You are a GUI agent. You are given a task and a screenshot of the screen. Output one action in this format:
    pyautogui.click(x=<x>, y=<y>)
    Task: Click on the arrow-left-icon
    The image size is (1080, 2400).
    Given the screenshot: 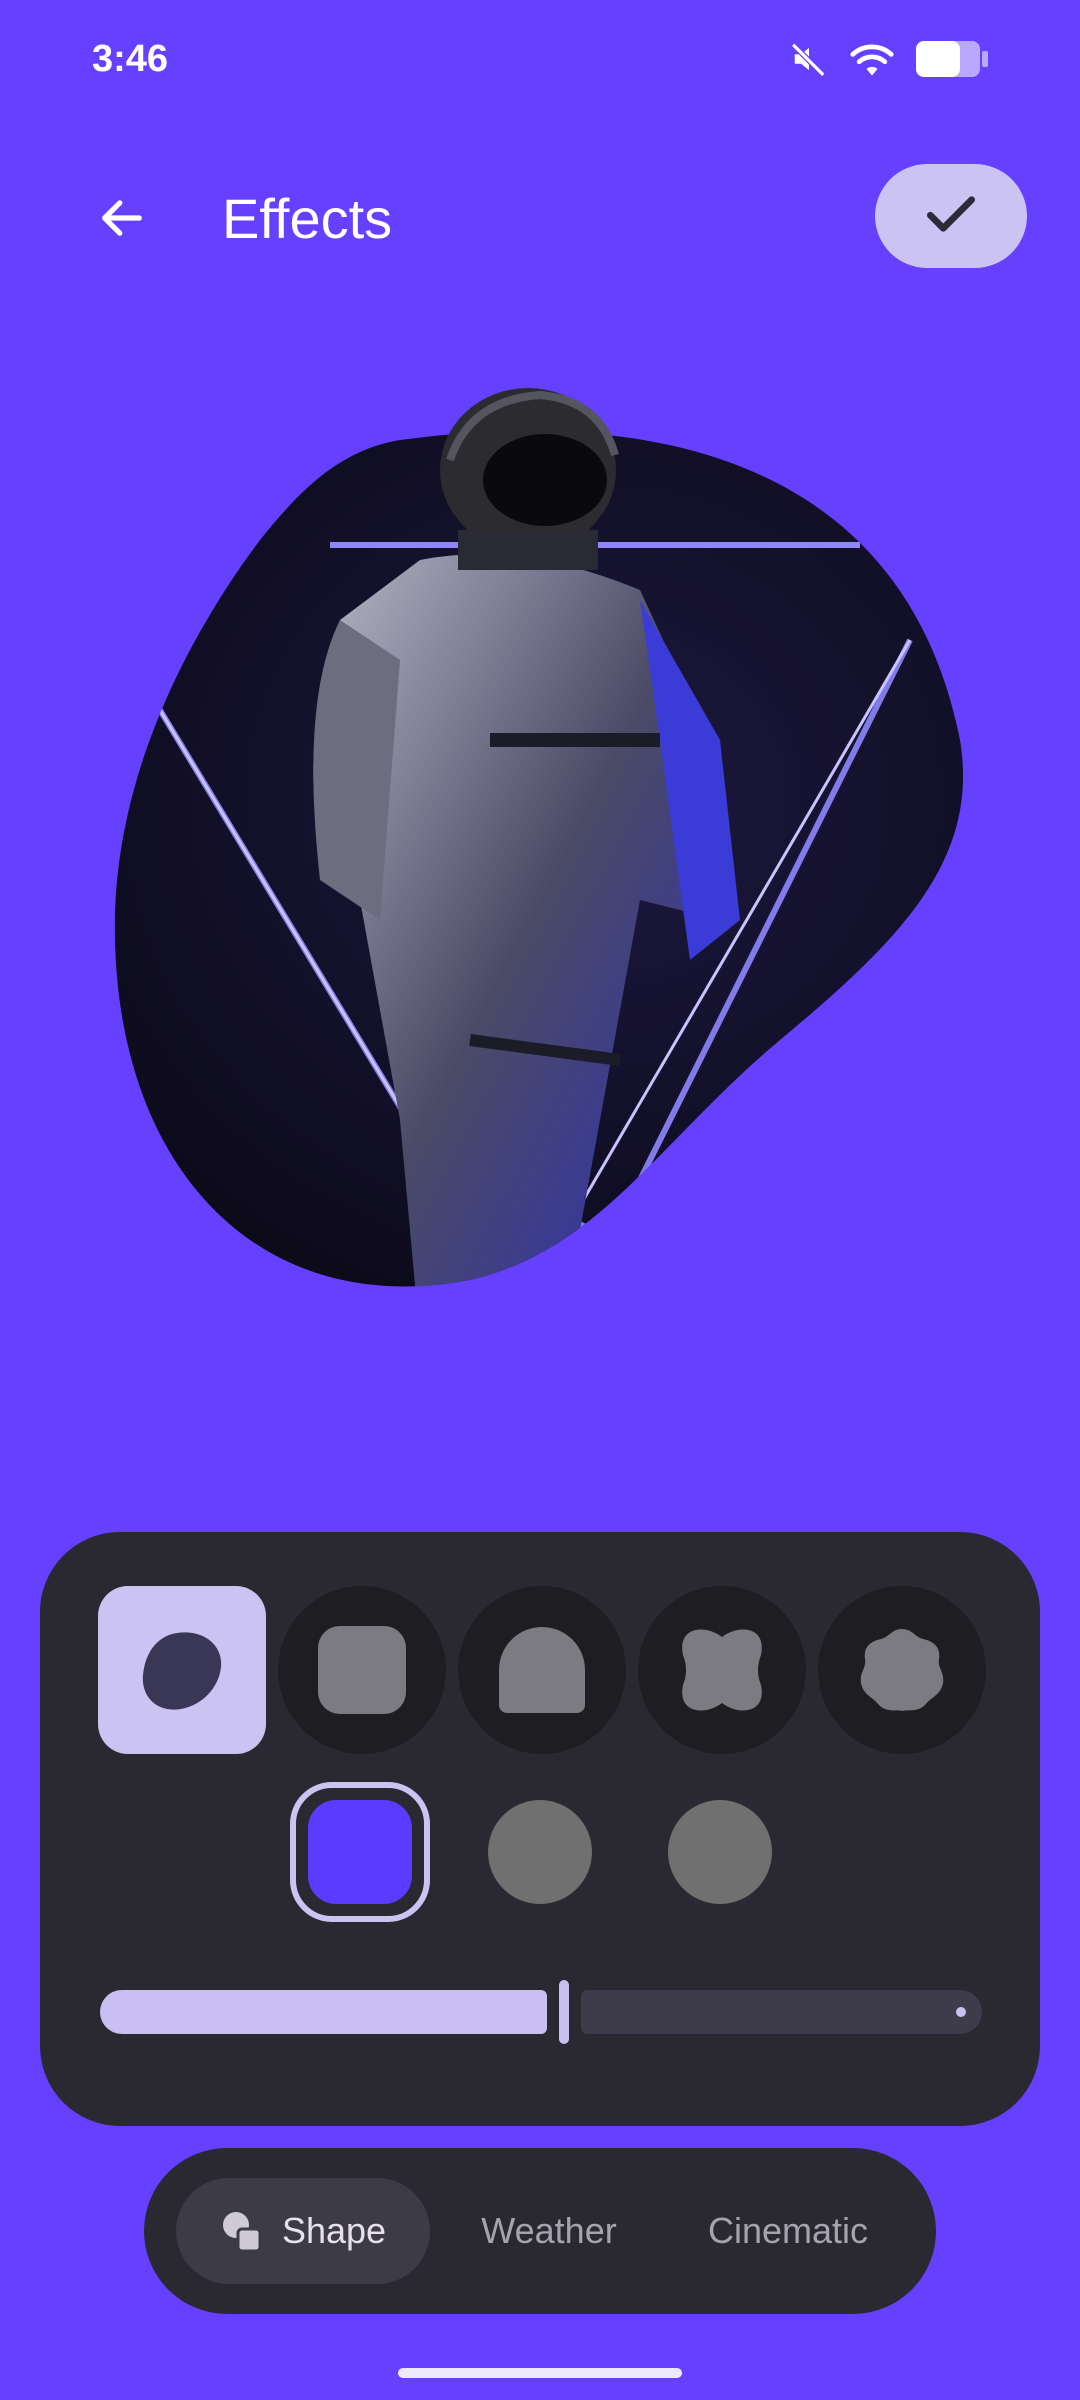 What is the action you would take?
    pyautogui.click(x=122, y=220)
    